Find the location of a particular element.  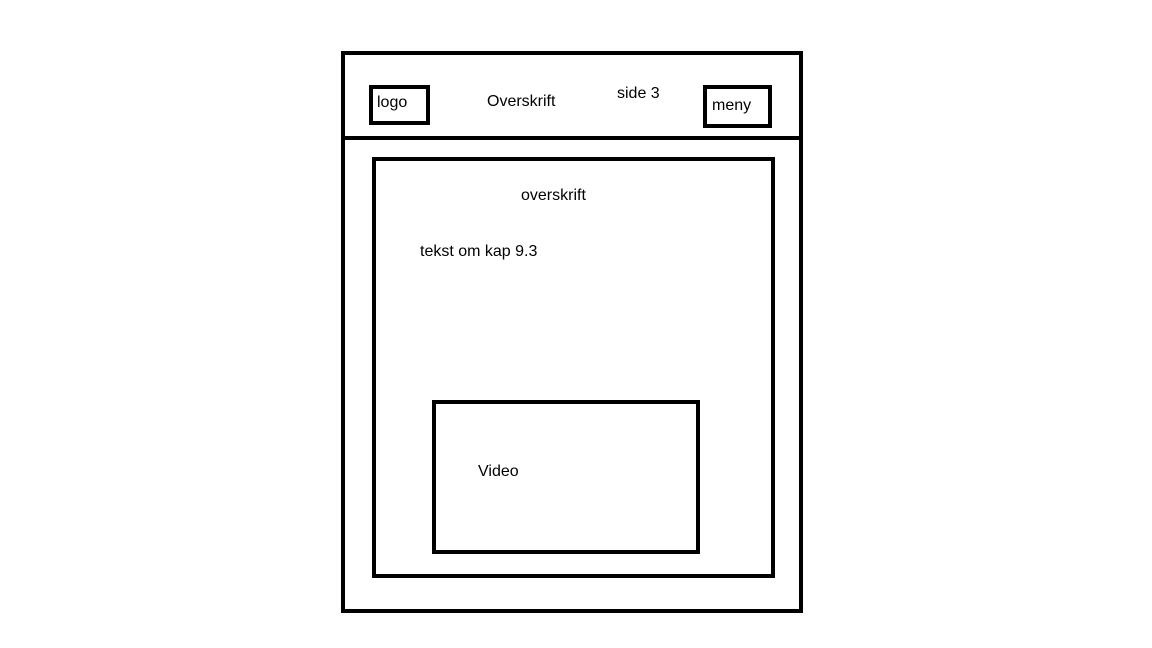

video-label: Video is located at coordinates (498, 471).